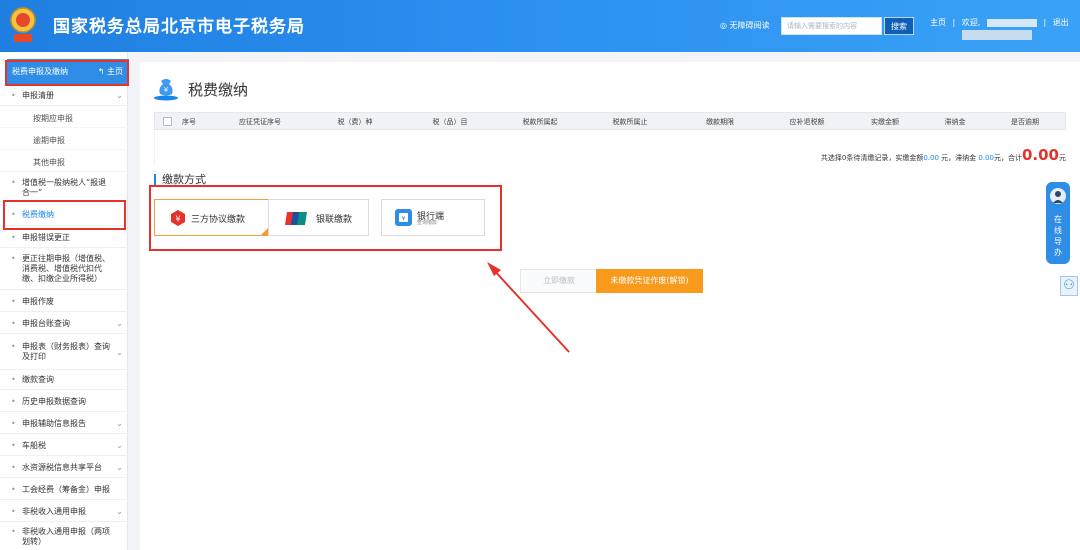  What do you see at coordinates (23, 24) in the screenshot?
I see `tax-emblem-icon` at bounding box center [23, 24].